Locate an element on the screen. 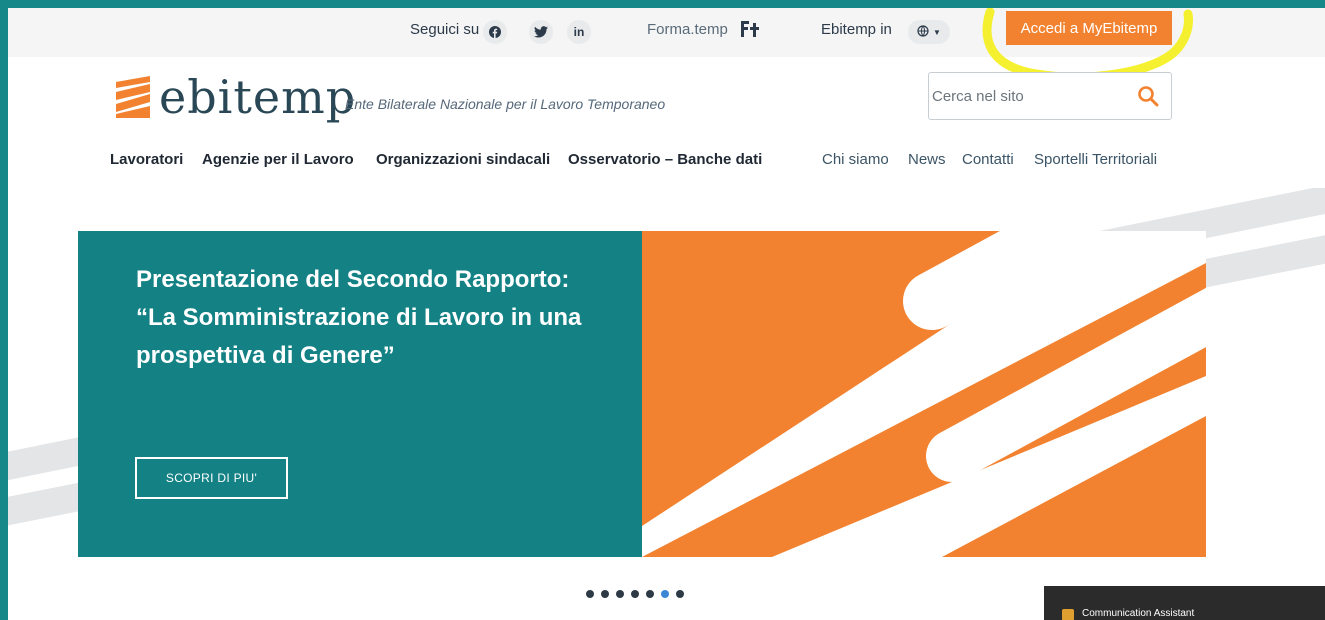  linkedin-icon: in is located at coordinates (579, 32).